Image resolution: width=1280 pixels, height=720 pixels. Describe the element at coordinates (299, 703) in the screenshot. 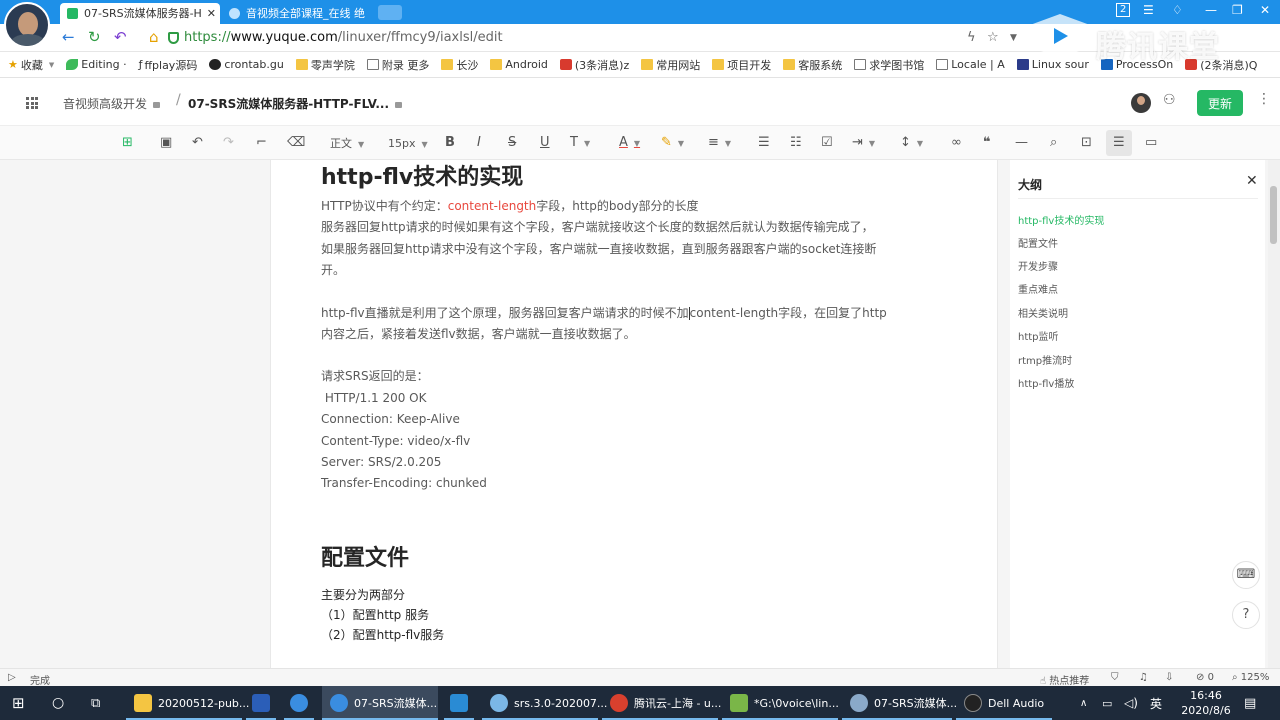

I see `taskbar-item-browser` at that location.